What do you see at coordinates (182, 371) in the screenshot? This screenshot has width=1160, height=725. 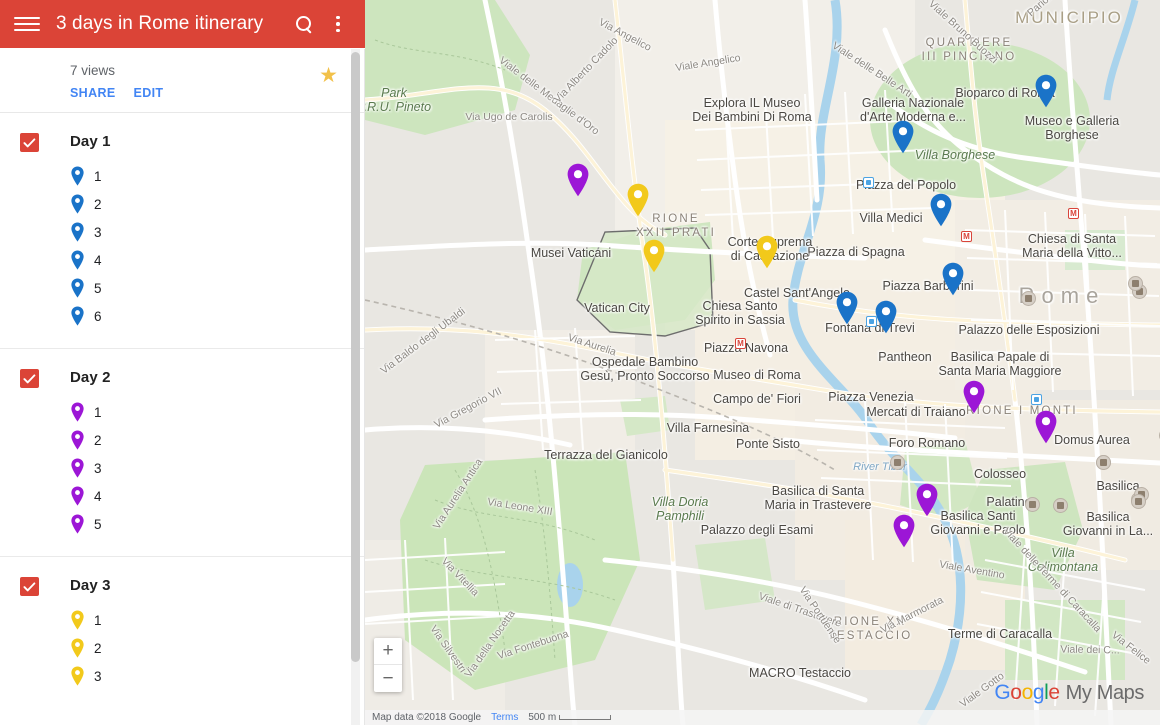 I see `layer-header: Day 2` at bounding box center [182, 371].